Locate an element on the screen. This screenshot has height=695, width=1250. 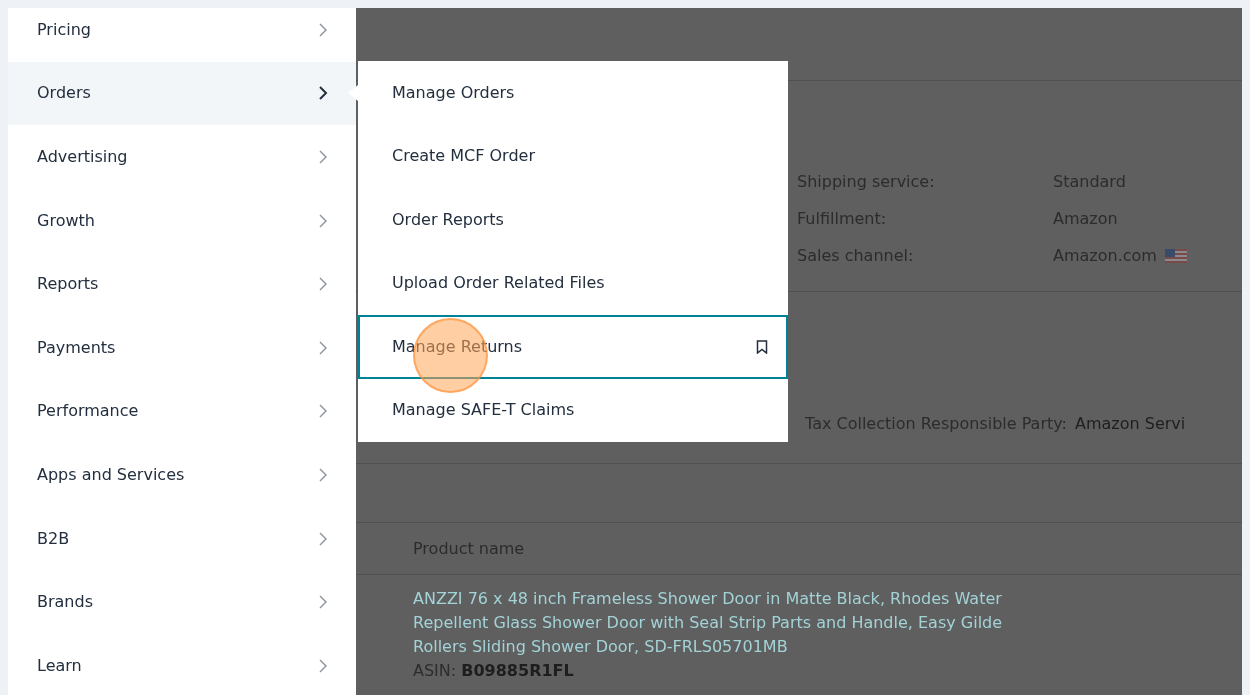
submenu-item: Upload Order Related Files is located at coordinates (573, 283).